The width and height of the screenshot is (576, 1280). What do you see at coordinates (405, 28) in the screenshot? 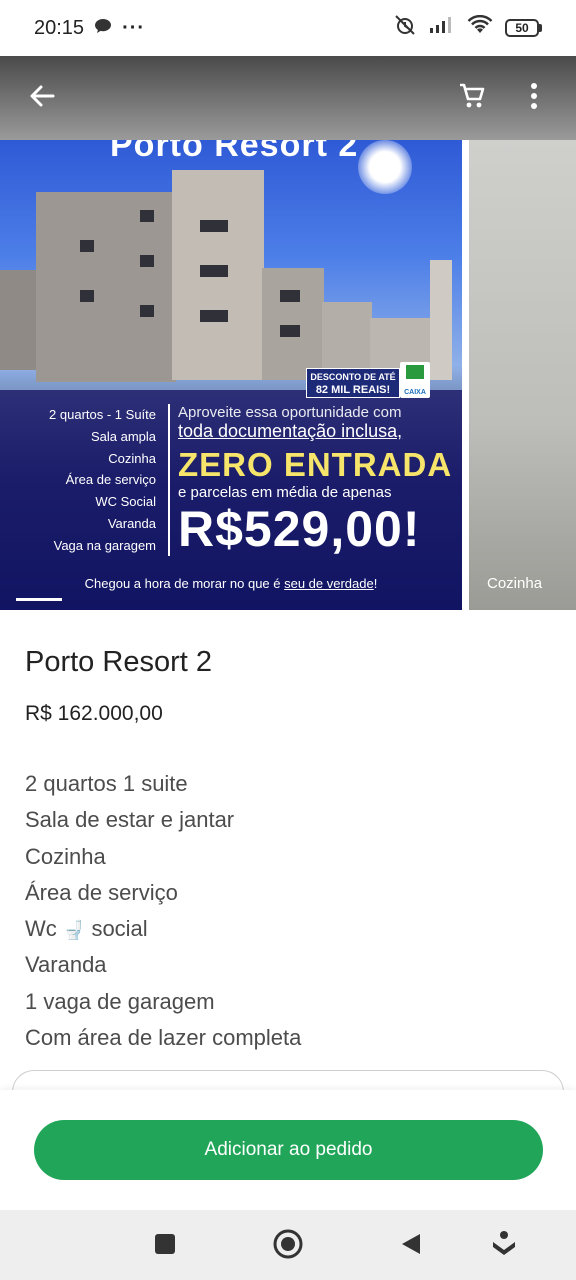
I see `alarm-off-icon` at bounding box center [405, 28].